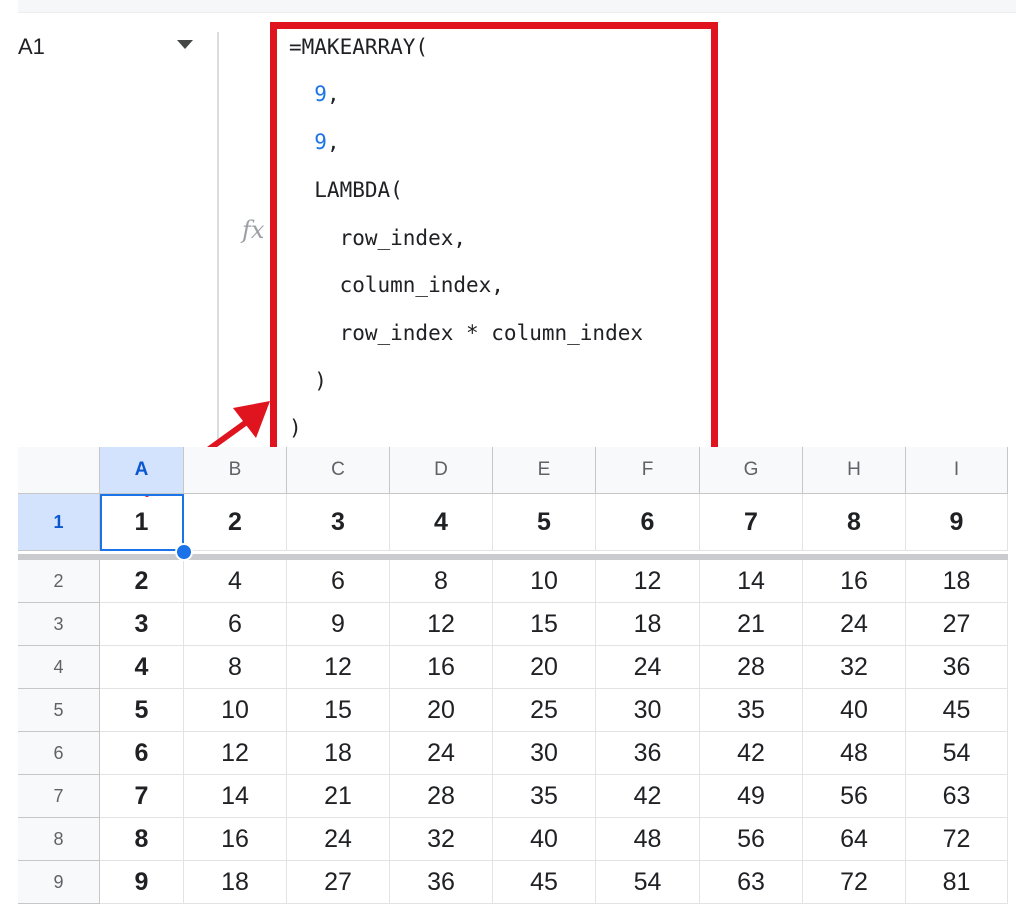 The width and height of the screenshot is (1024, 918). What do you see at coordinates (338, 882) in the screenshot?
I see `cell-c9: 27` at bounding box center [338, 882].